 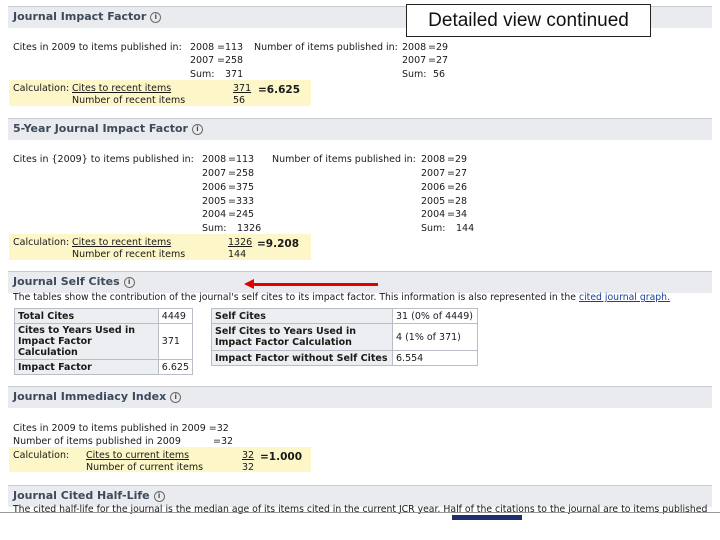 What do you see at coordinates (230, 47) in the screenshot?
I see `jif-cite-val: =113` at bounding box center [230, 47].